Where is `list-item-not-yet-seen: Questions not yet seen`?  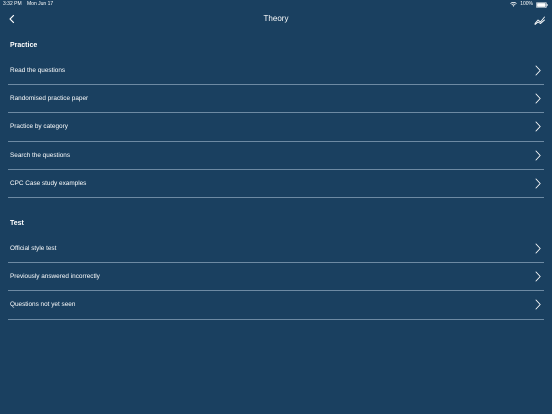 list-item-not-yet-seen: Questions not yet seen is located at coordinates (276, 305).